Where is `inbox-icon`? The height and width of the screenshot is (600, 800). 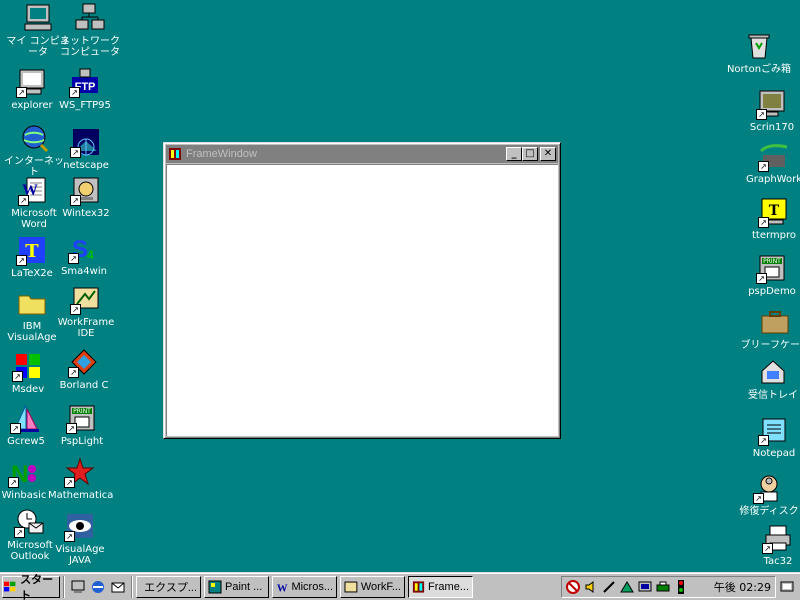 inbox-icon is located at coordinates (773, 372).